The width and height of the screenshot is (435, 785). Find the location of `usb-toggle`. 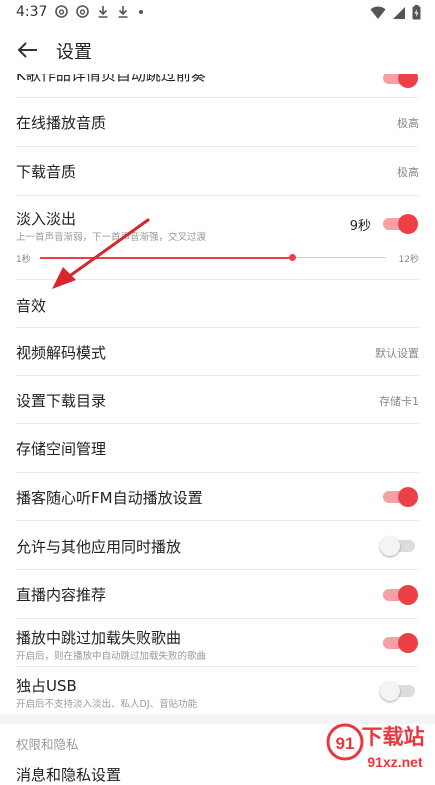

usb-toggle is located at coordinates (397, 691).